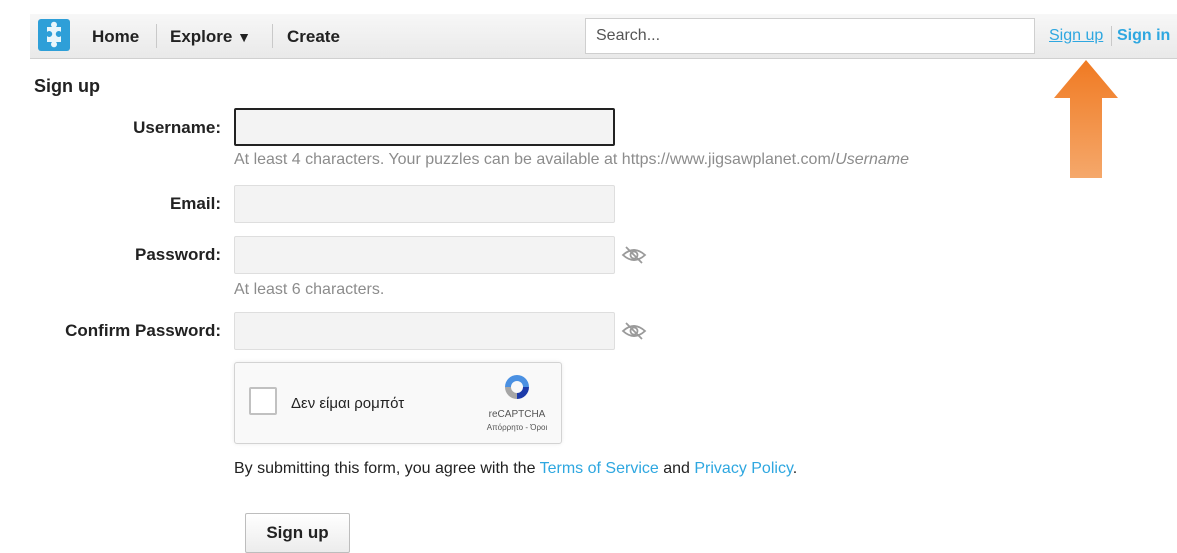 This screenshot has height=553, width=1177. Describe the element at coordinates (195, 203) in the screenshot. I see `email-label: Email:` at that location.